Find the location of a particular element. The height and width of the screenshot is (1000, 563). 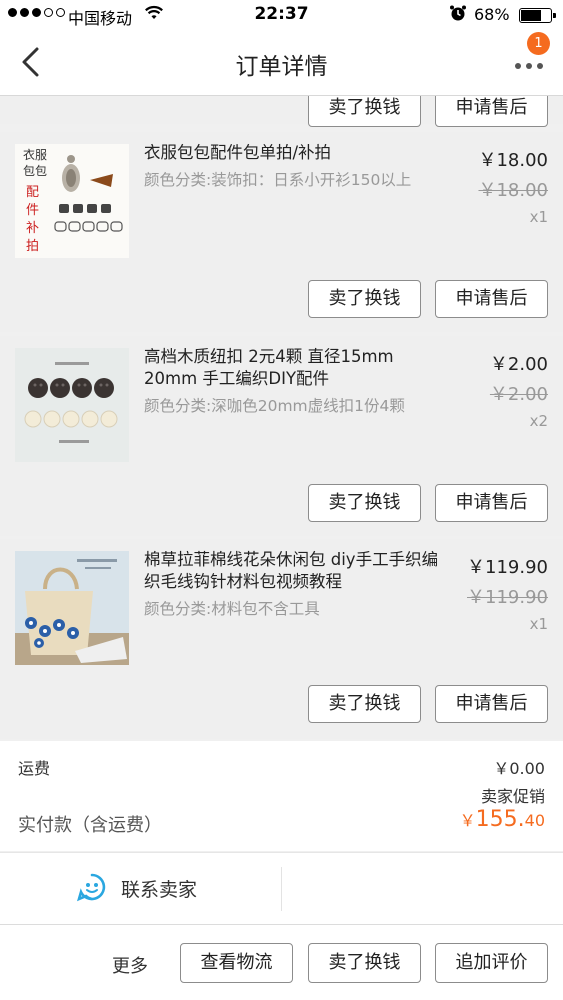

contact-seller-button: 联系卖家 is located at coordinates (140, 888).